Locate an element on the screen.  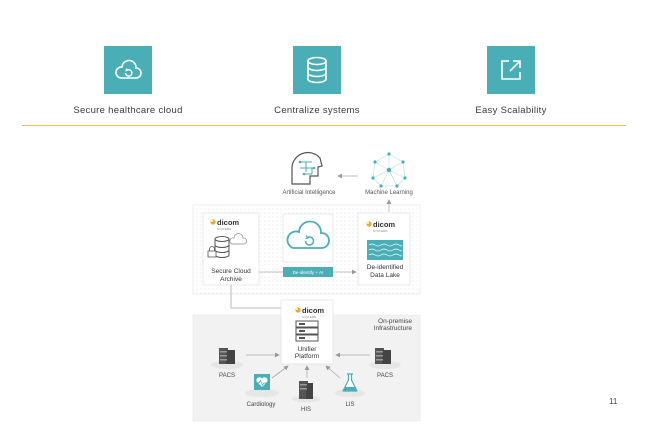
onprem-label-2: Infrastructure is located at coordinates (393, 328).